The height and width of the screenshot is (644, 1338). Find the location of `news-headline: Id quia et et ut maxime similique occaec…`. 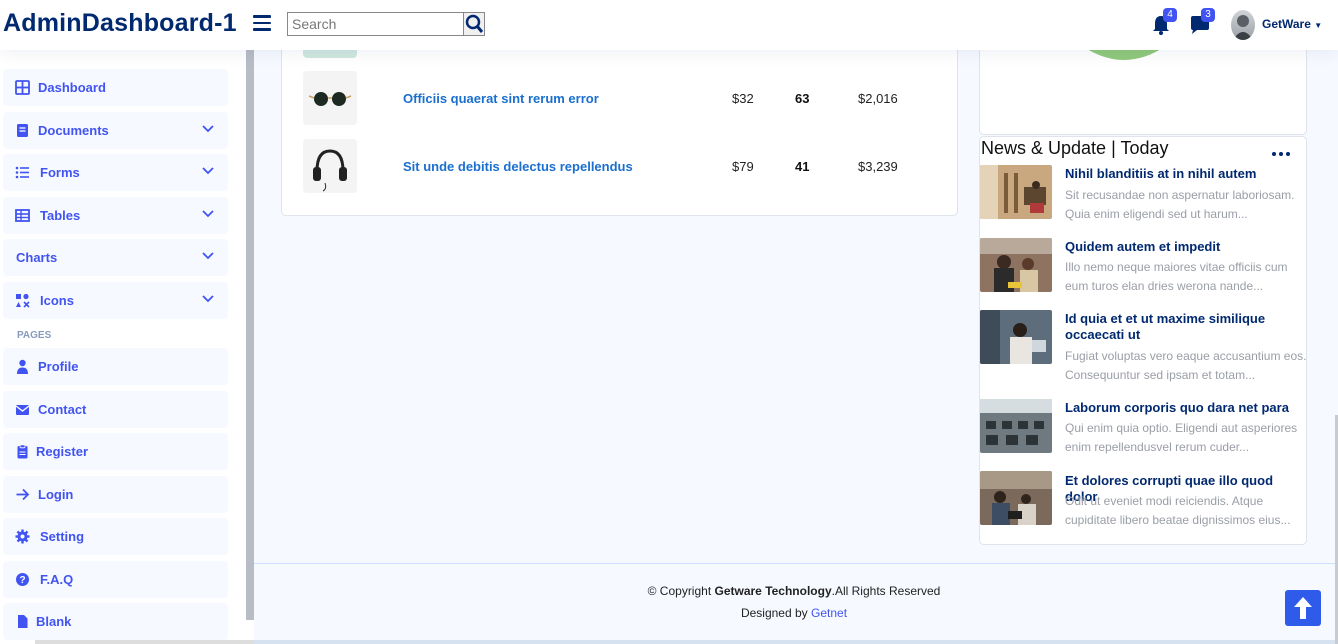

news-headline: Id quia et et ut maxime similique occaec… is located at coordinates (1185, 327).